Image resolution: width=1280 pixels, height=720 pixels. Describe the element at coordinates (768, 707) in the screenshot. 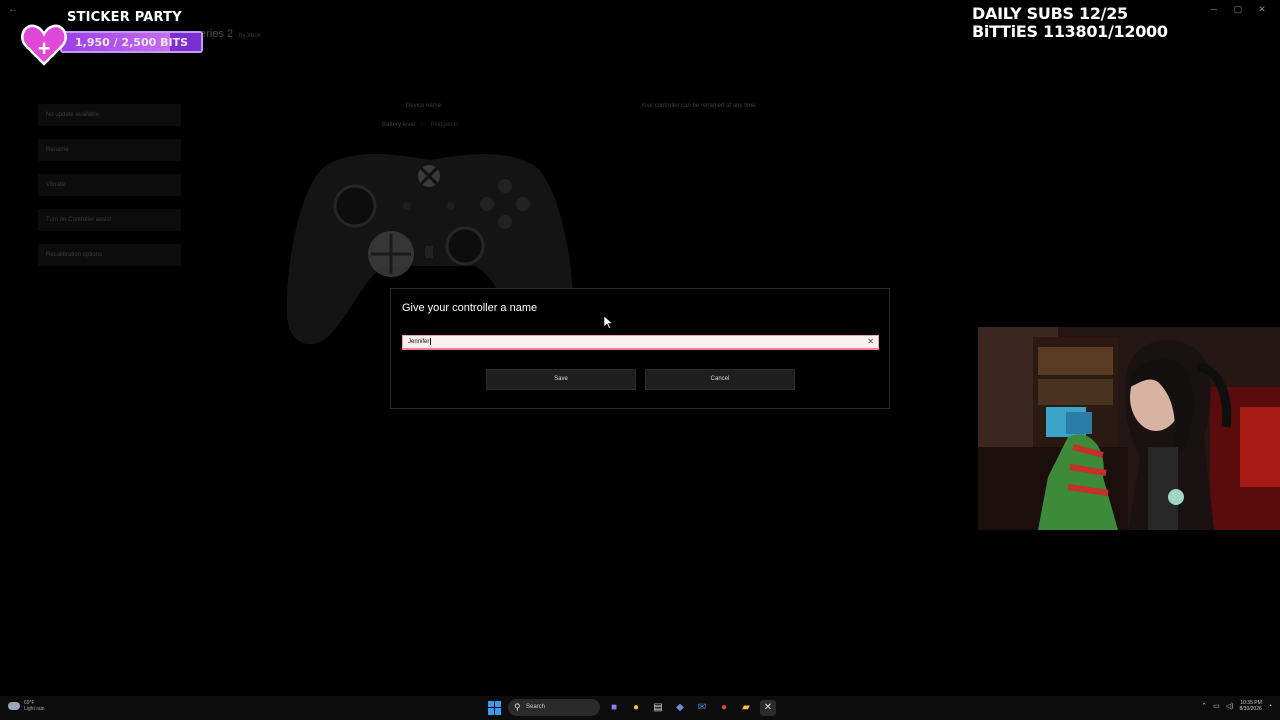

I see `xbox-accessories-icon: ✕` at that location.